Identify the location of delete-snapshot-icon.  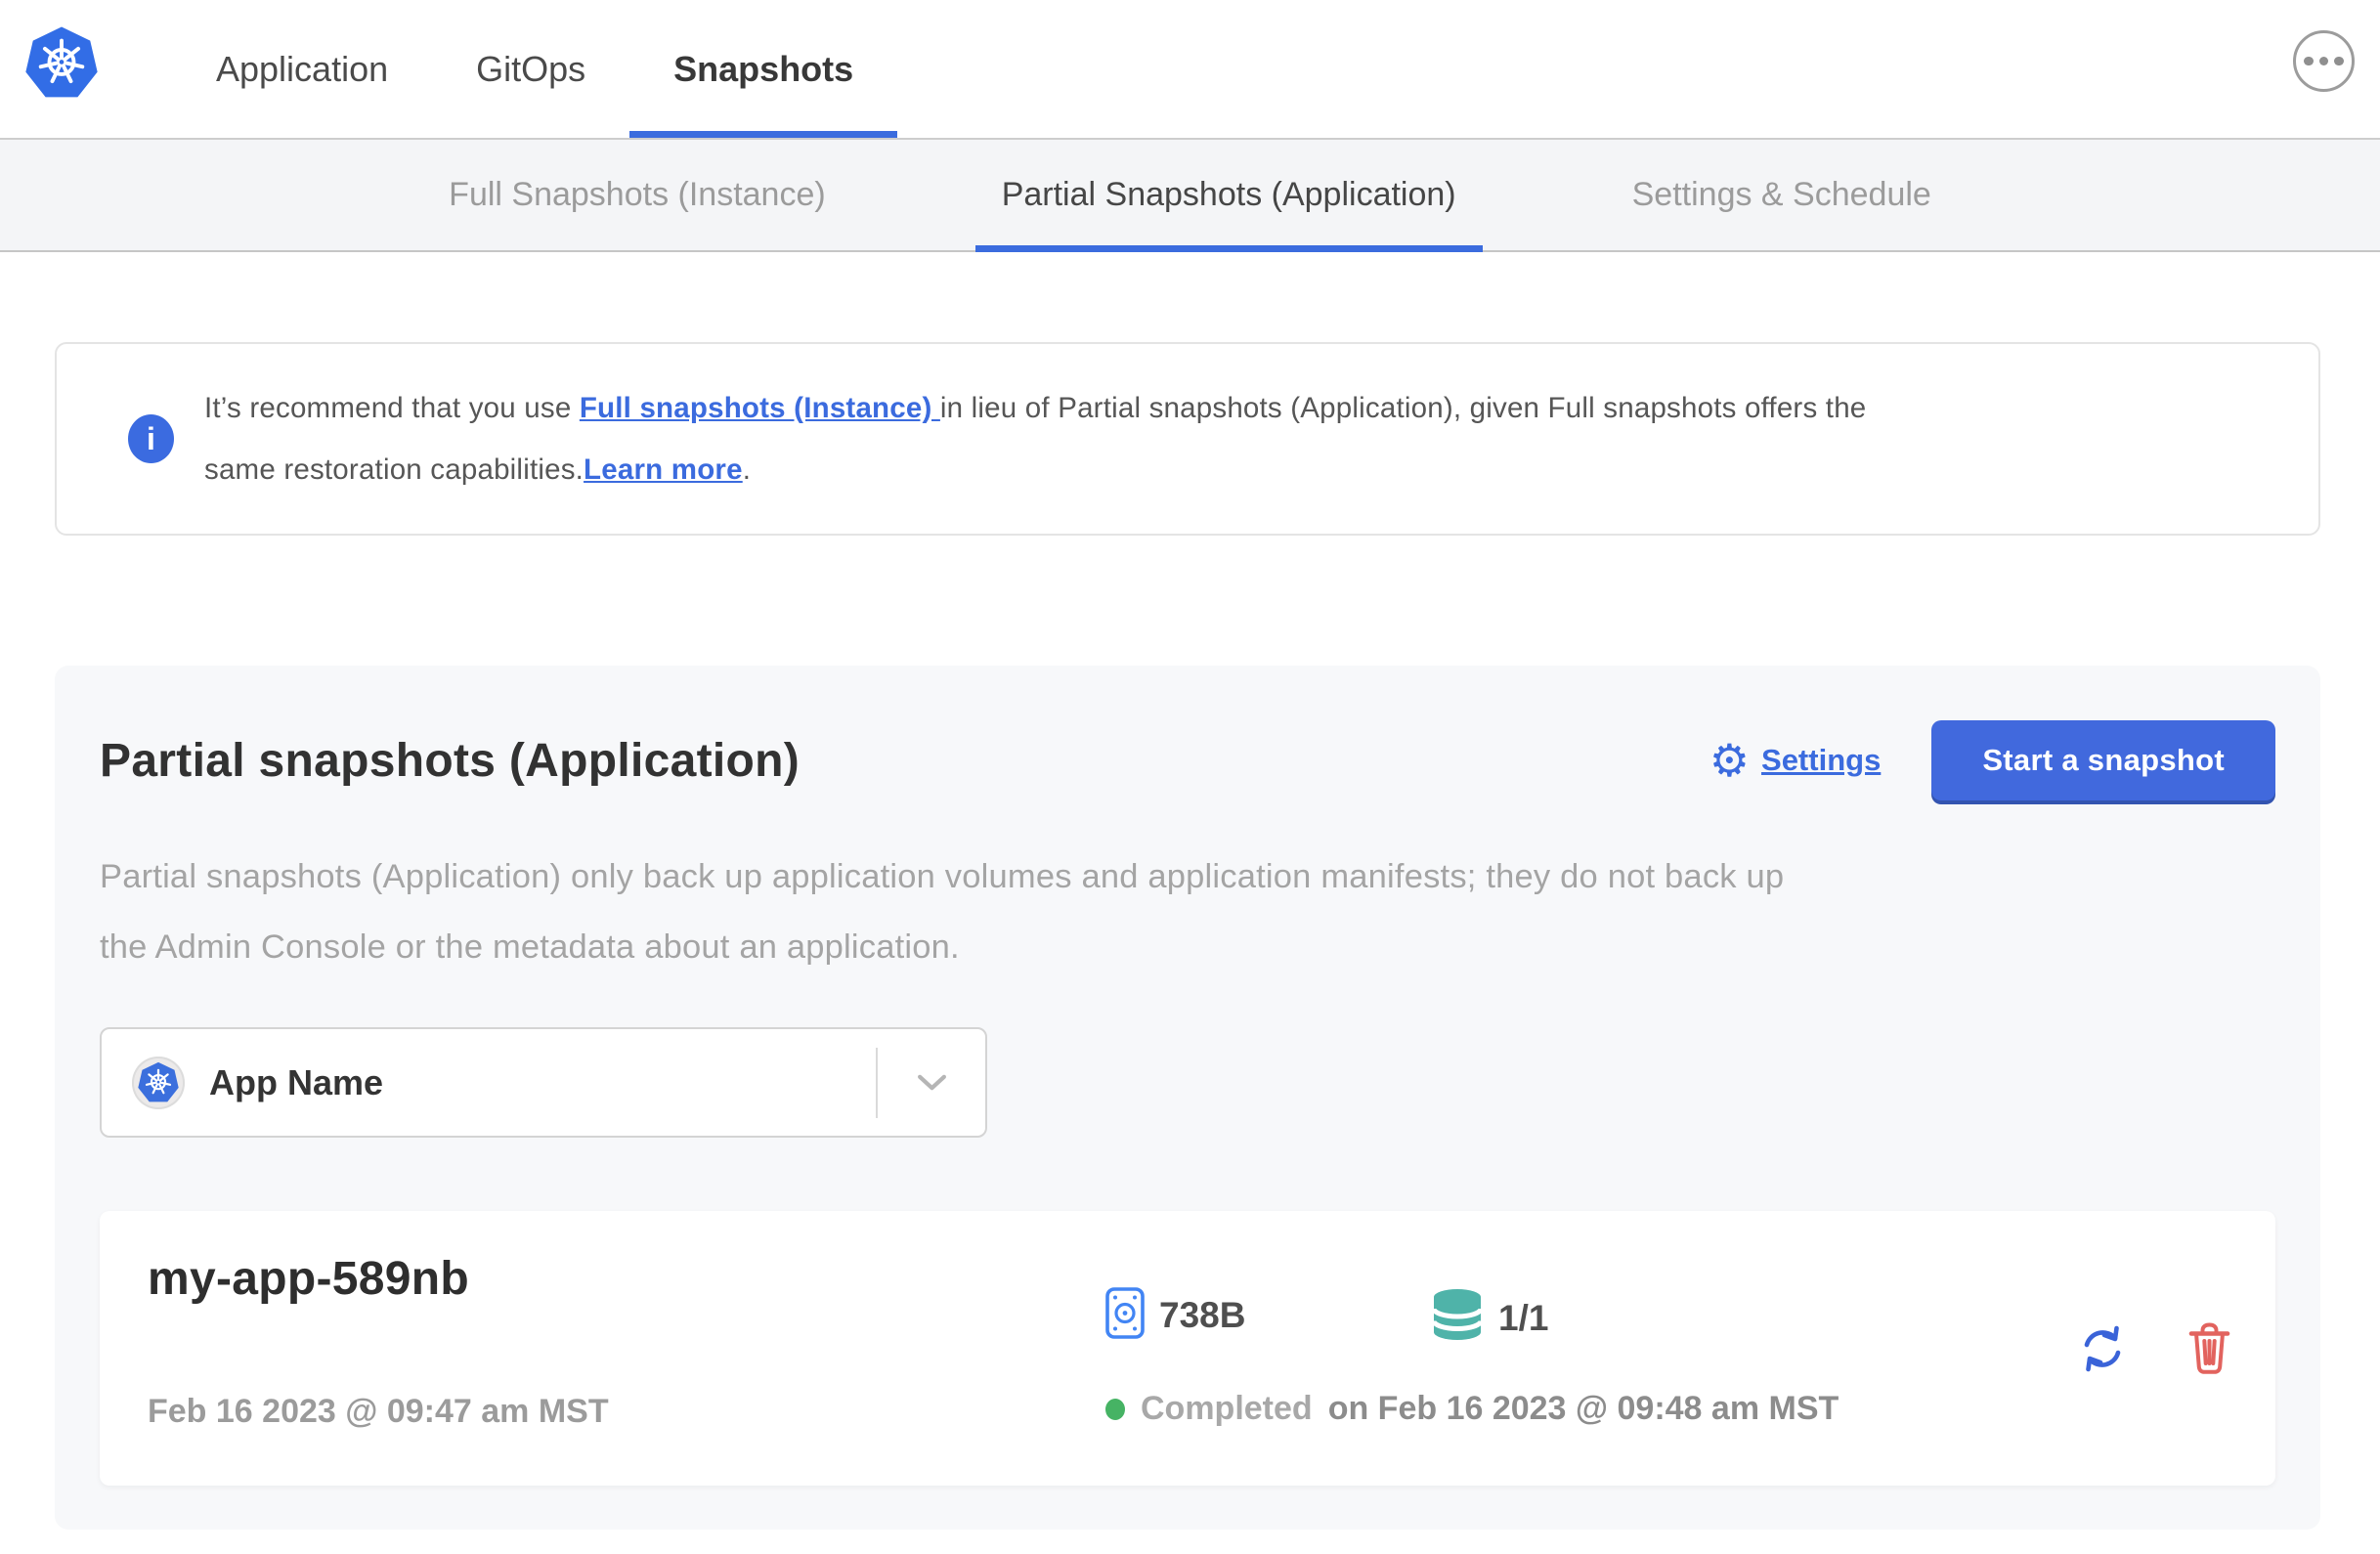
(2209, 1348).